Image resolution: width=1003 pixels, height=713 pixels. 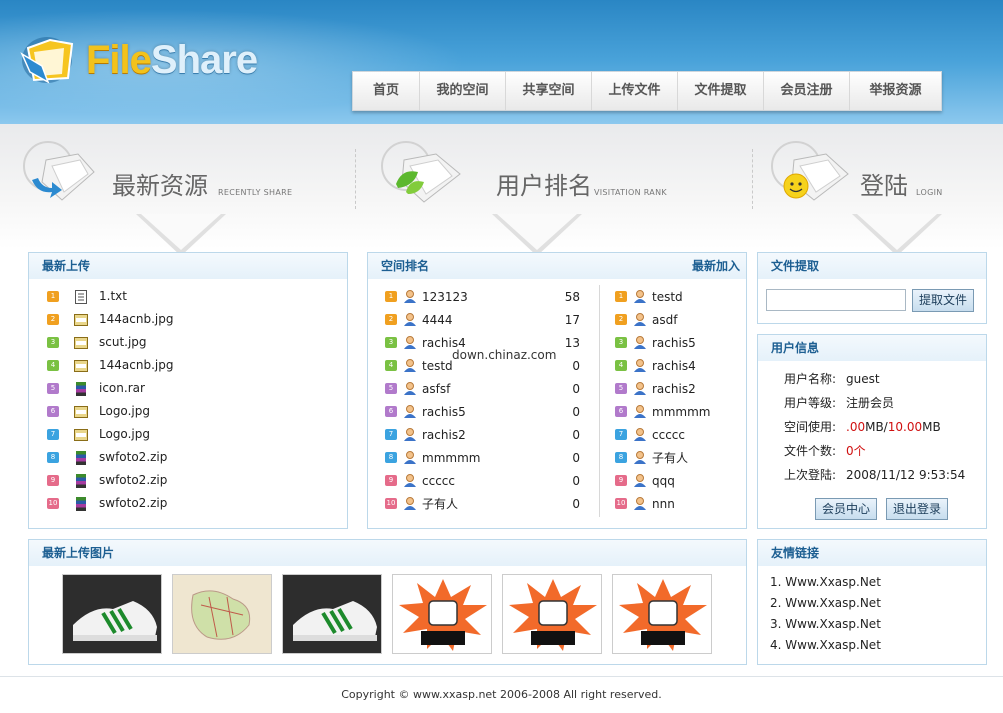 I want to click on nav-my-space: 我的空间, so click(x=463, y=91).